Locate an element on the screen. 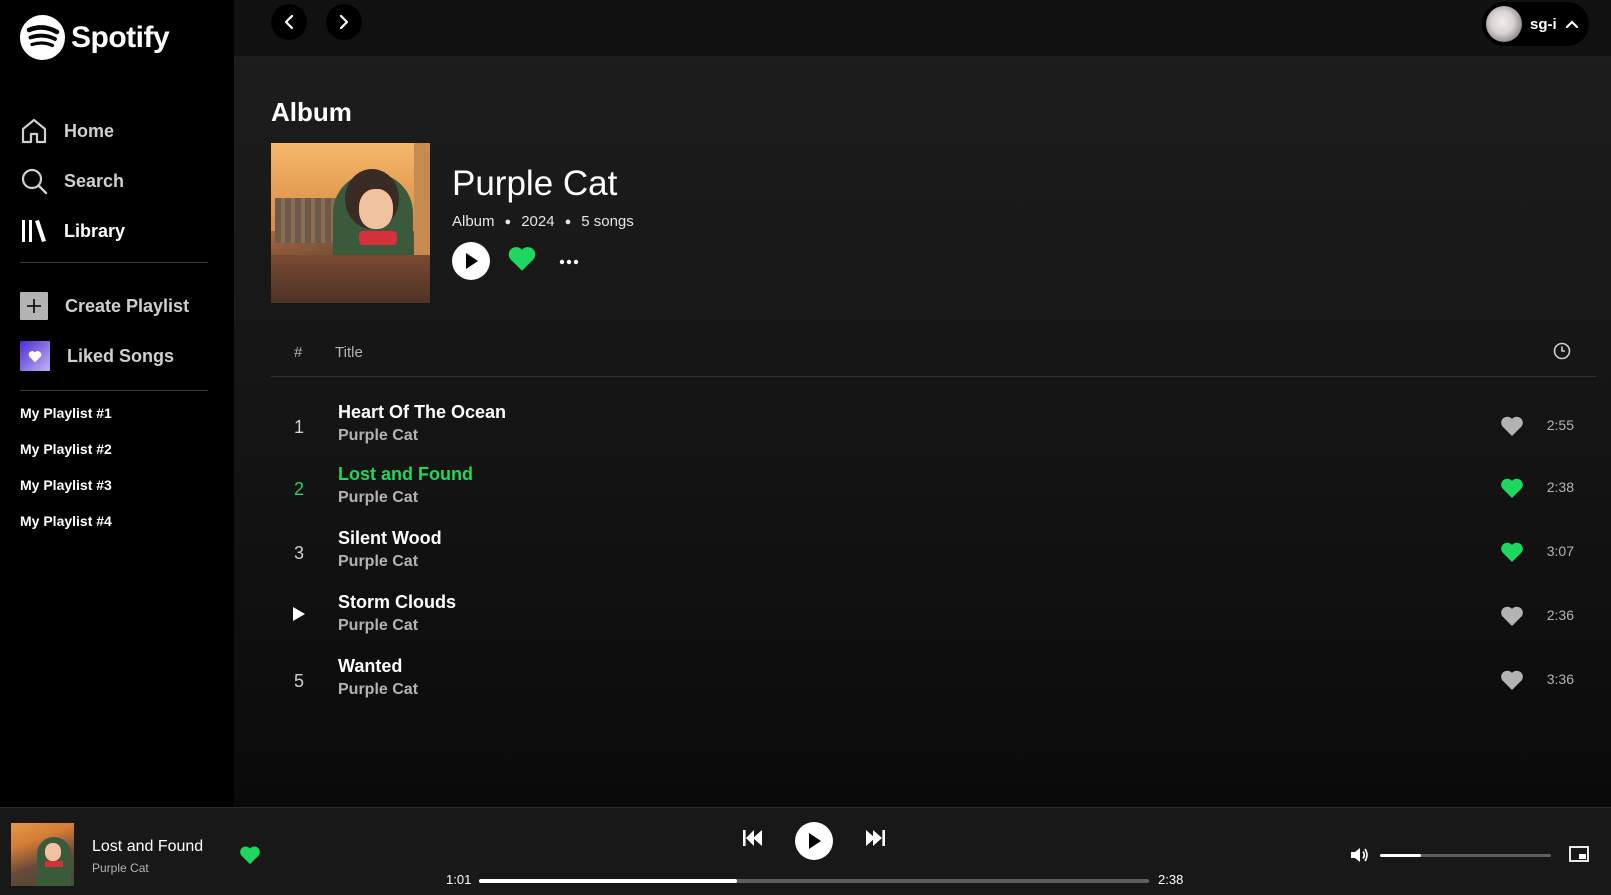  column-number: # is located at coordinates (298, 352).